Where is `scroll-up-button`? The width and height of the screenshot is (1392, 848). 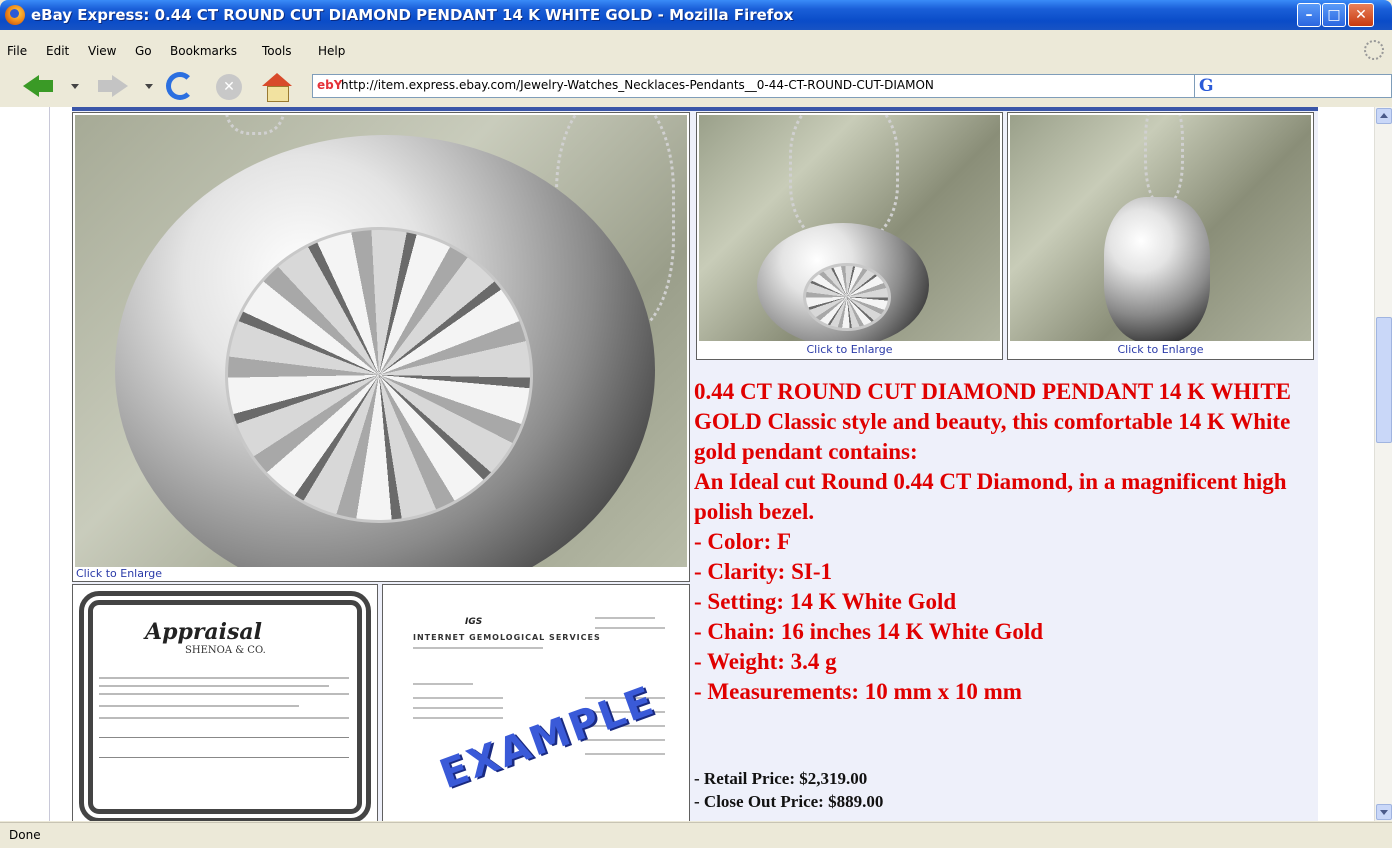 scroll-up-button is located at coordinates (1384, 116).